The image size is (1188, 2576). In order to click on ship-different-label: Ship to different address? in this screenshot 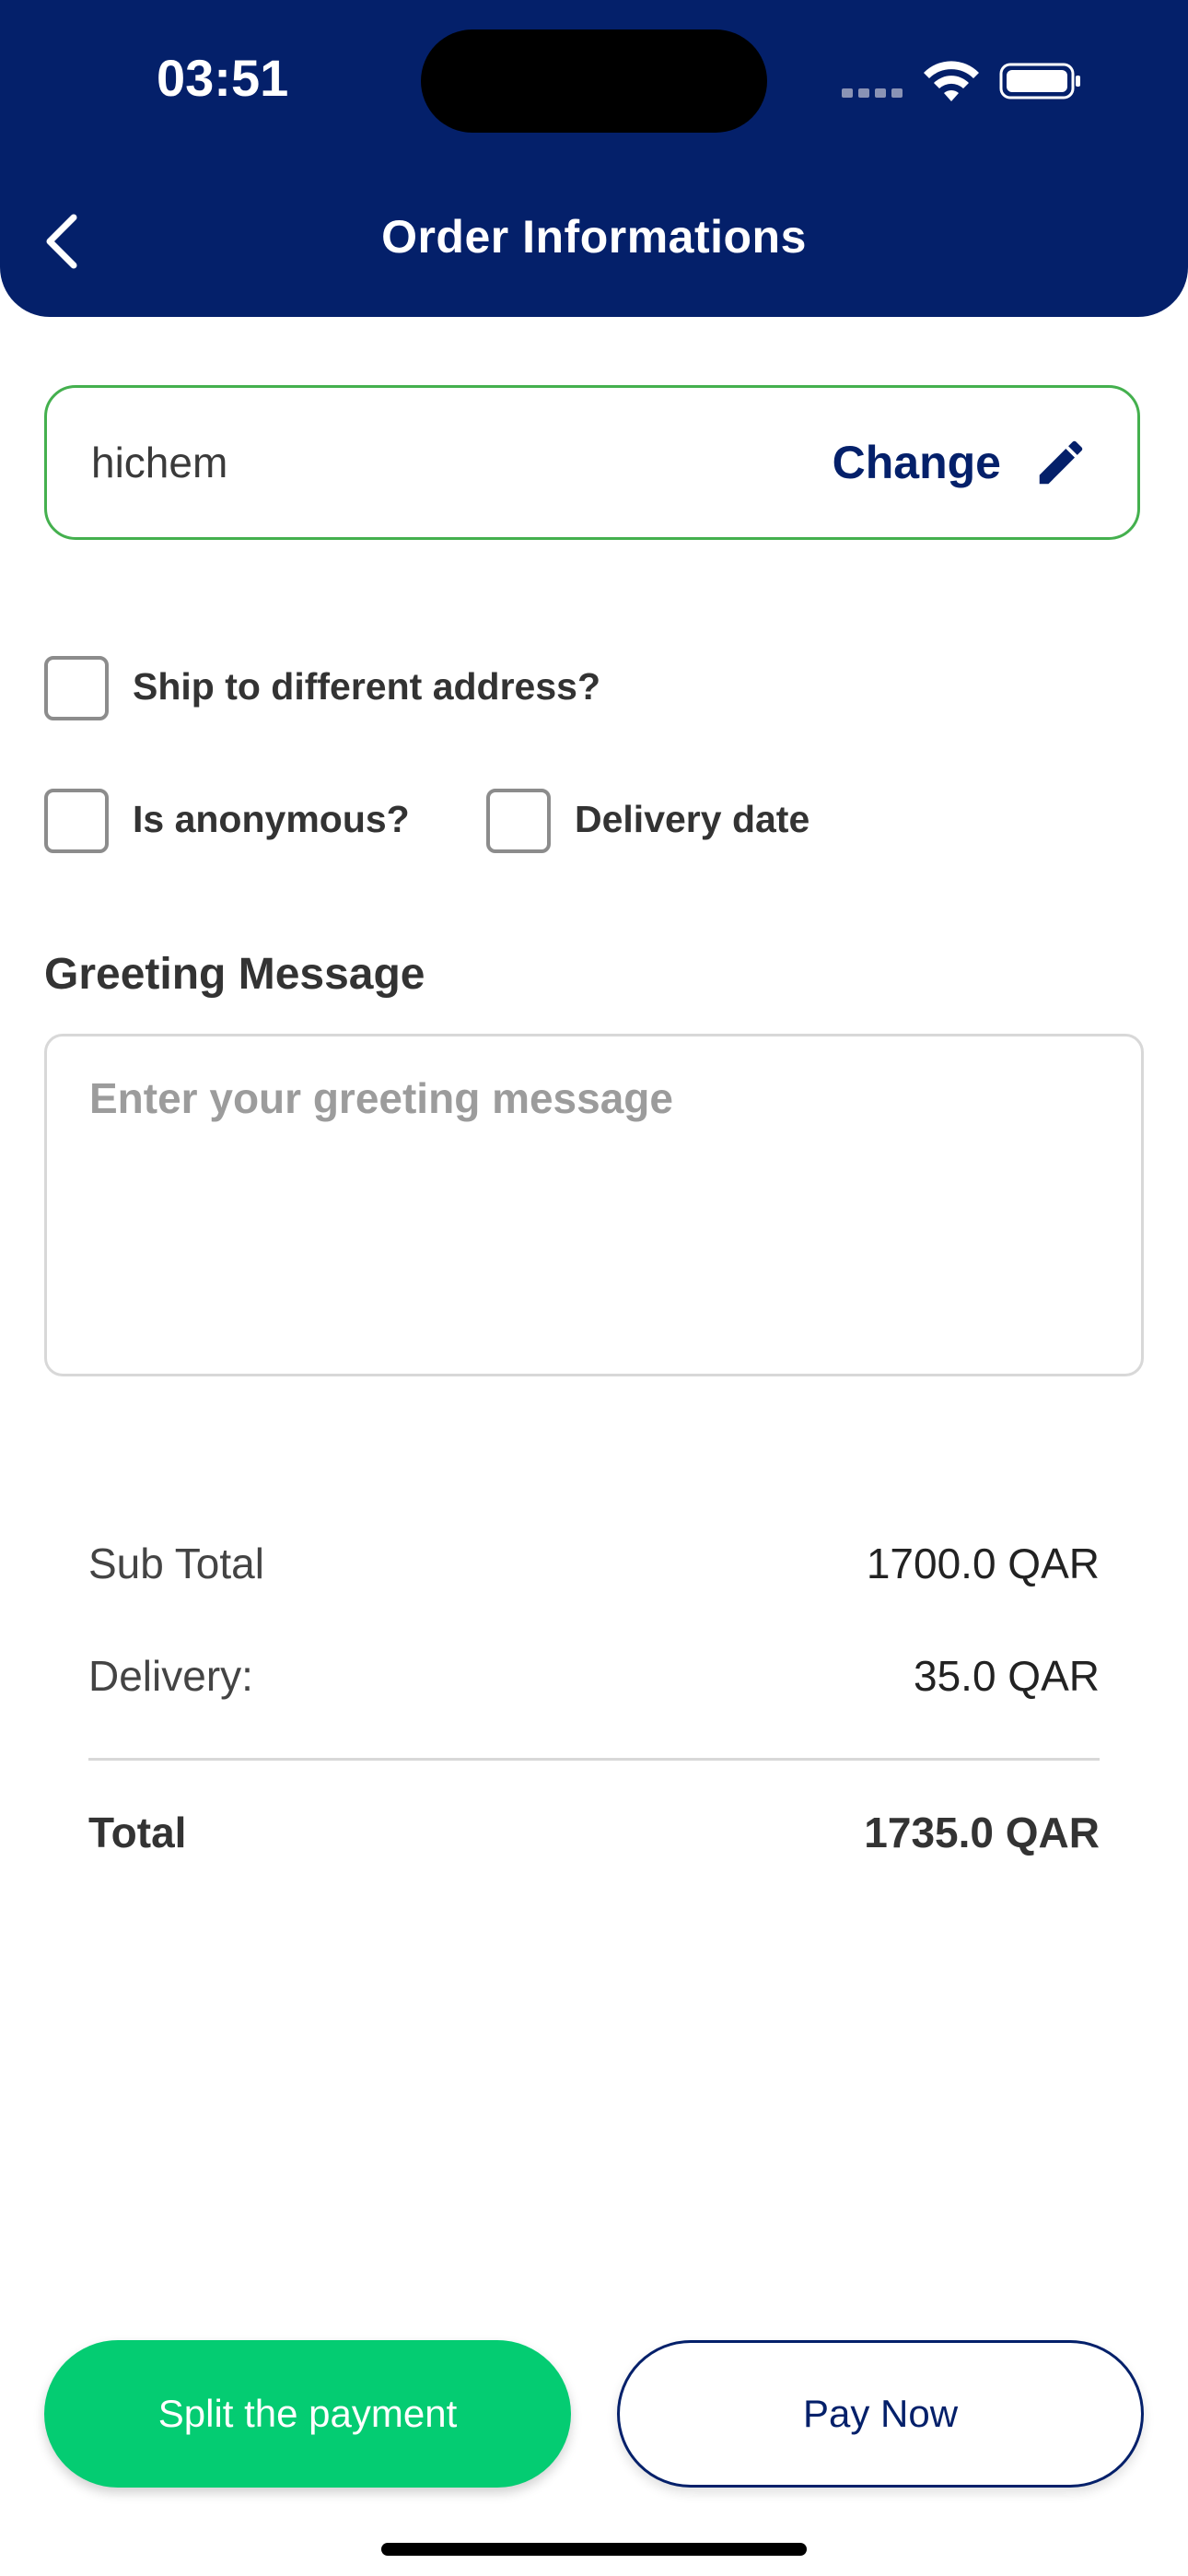, I will do `click(366, 686)`.